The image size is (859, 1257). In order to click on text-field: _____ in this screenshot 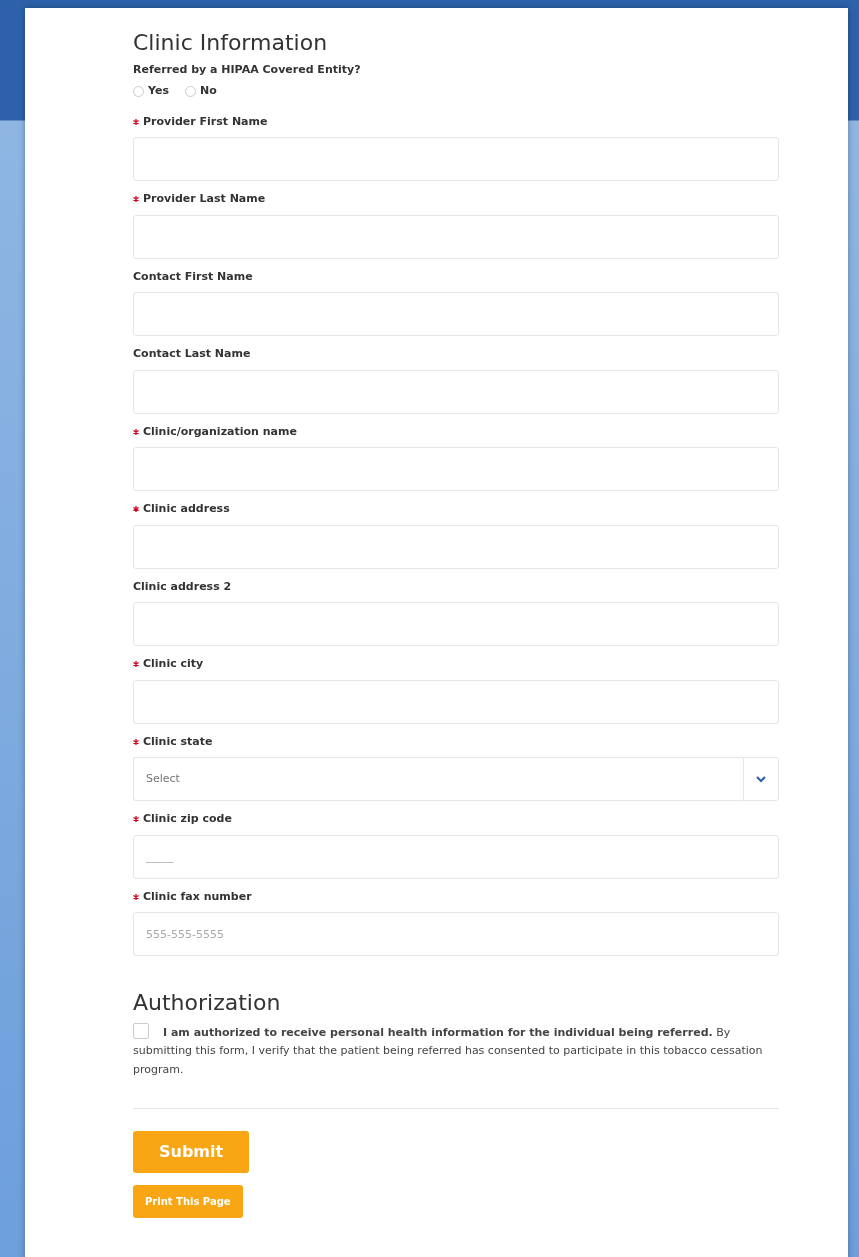, I will do `click(456, 856)`.